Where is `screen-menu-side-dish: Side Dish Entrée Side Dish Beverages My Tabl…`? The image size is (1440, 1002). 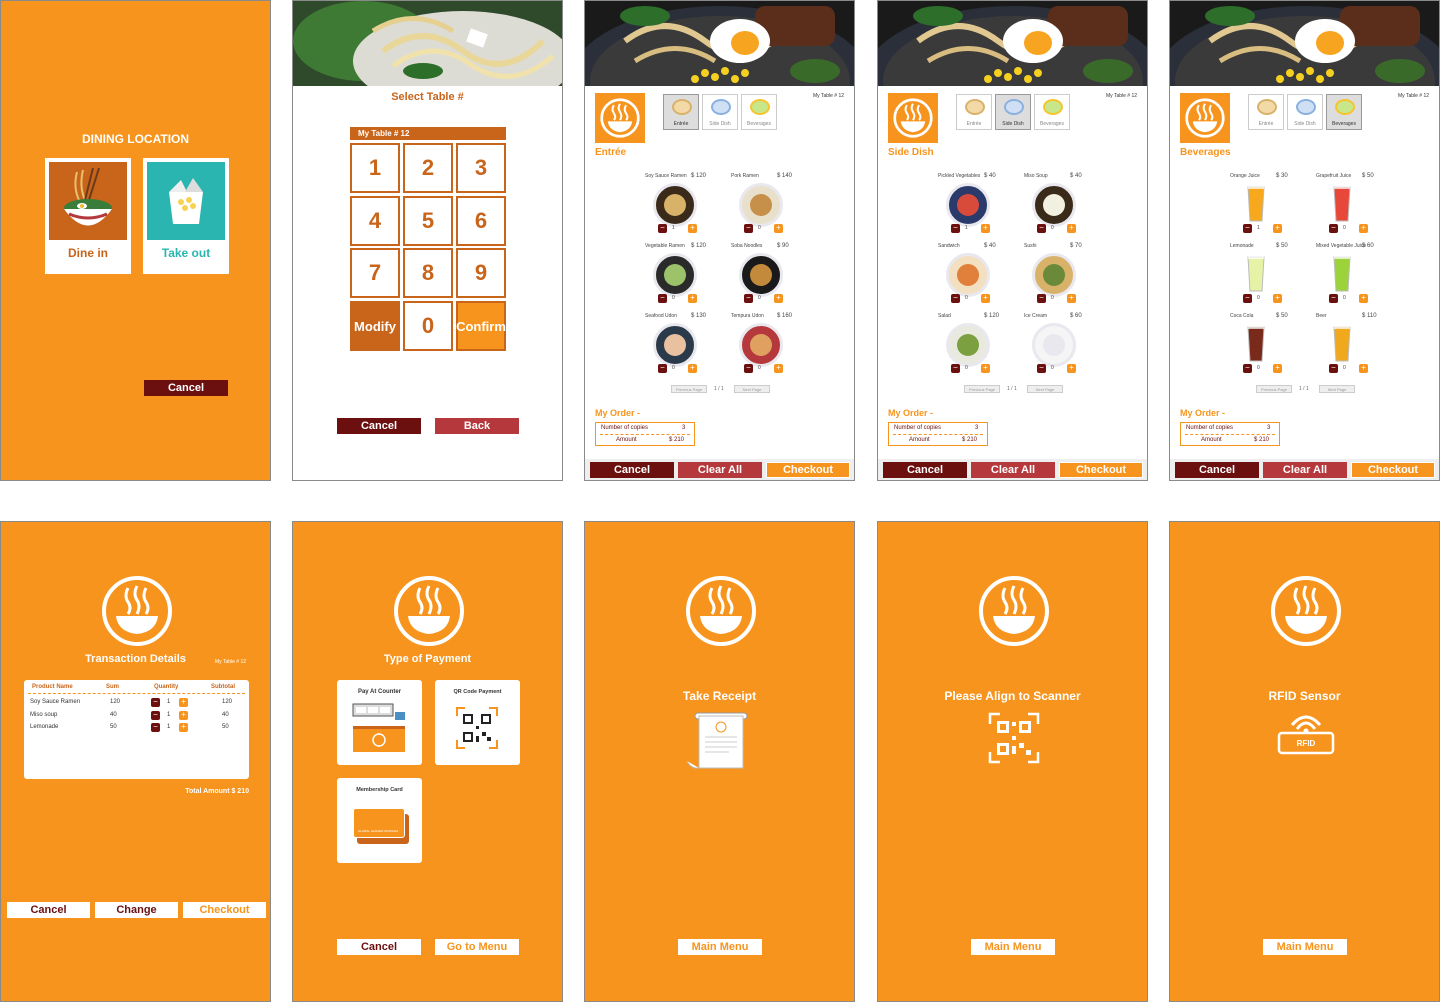 screen-menu-side-dish: Side Dish Entrée Side Dish Beverages My Tabl… is located at coordinates (1012, 240).